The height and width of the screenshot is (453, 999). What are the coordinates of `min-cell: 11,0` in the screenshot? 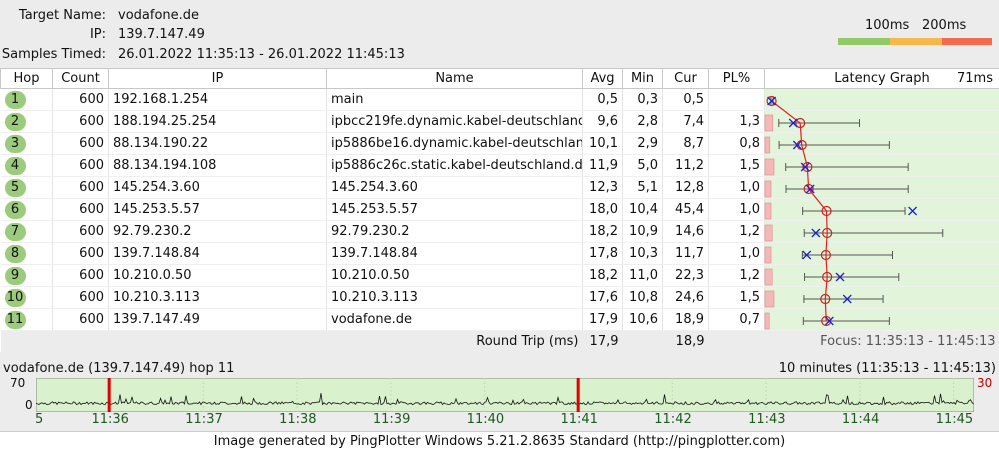 It's located at (643, 276).